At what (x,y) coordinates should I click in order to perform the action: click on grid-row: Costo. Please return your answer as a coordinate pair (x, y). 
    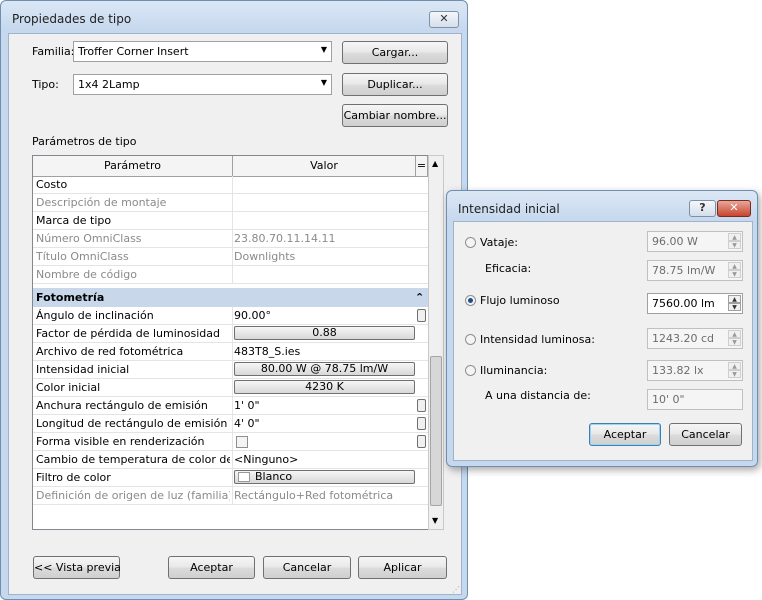
    Looking at the image, I should click on (230, 185).